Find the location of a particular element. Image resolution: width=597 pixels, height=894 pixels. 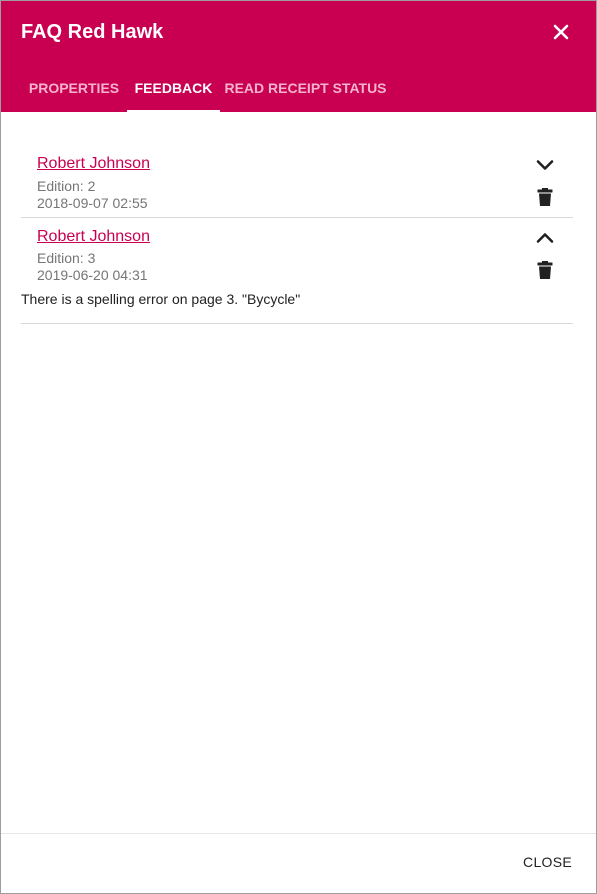

feedback-timestamp: 2018-09-07 02:55 is located at coordinates (92, 203).